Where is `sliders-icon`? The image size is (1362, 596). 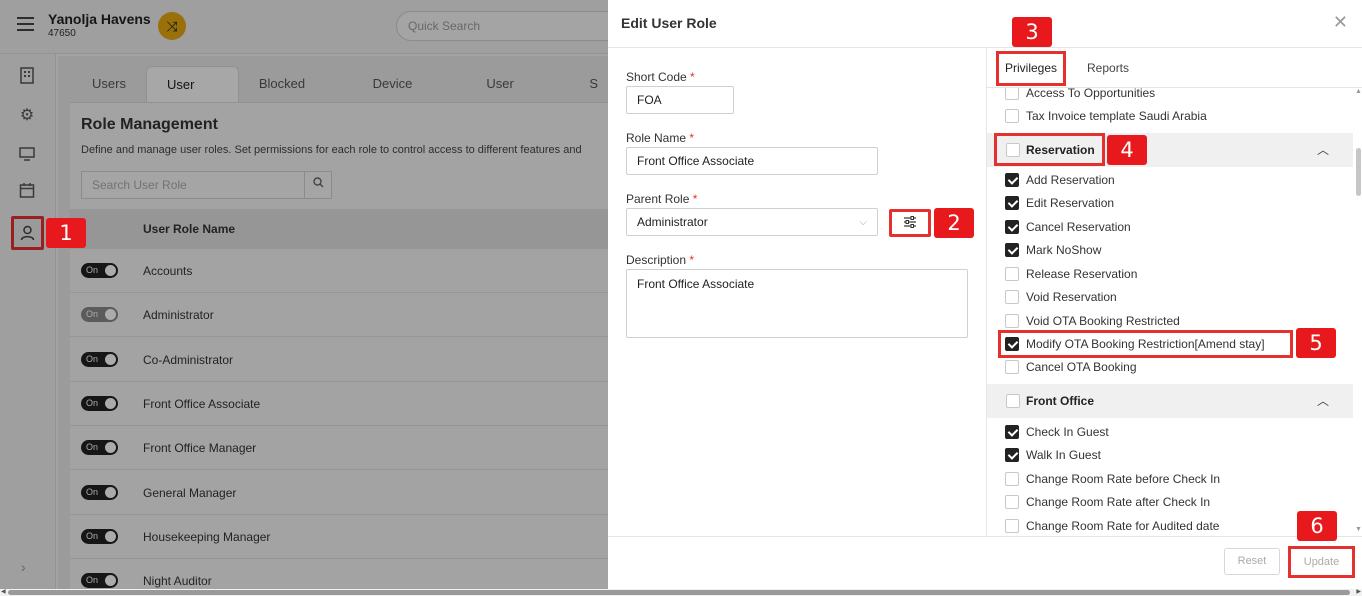 sliders-icon is located at coordinates (910, 222).